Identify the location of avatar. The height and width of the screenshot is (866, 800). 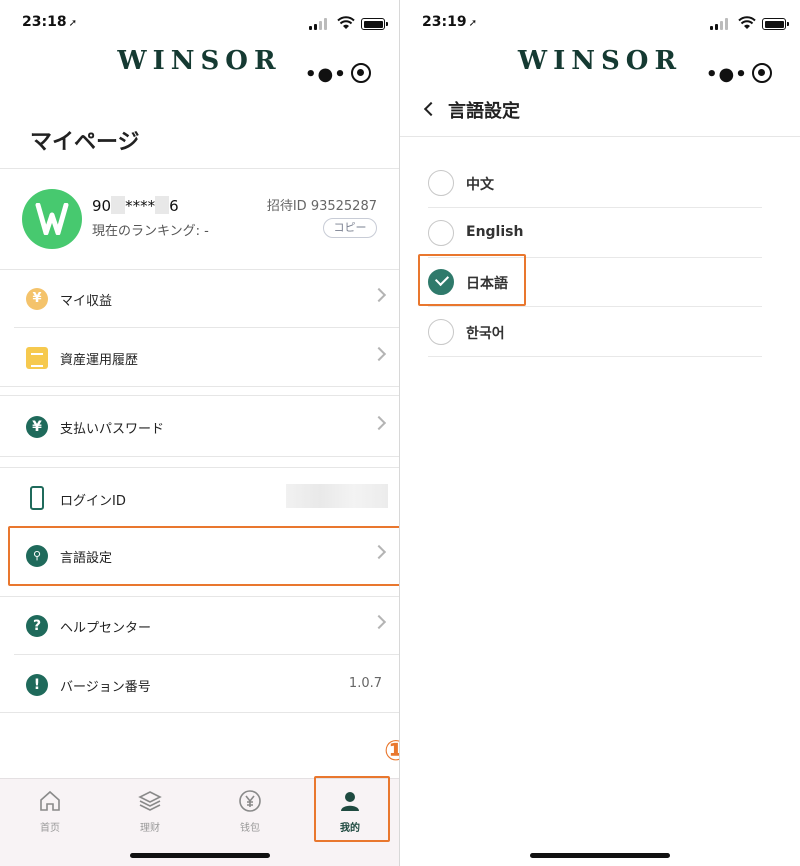
(52, 219).